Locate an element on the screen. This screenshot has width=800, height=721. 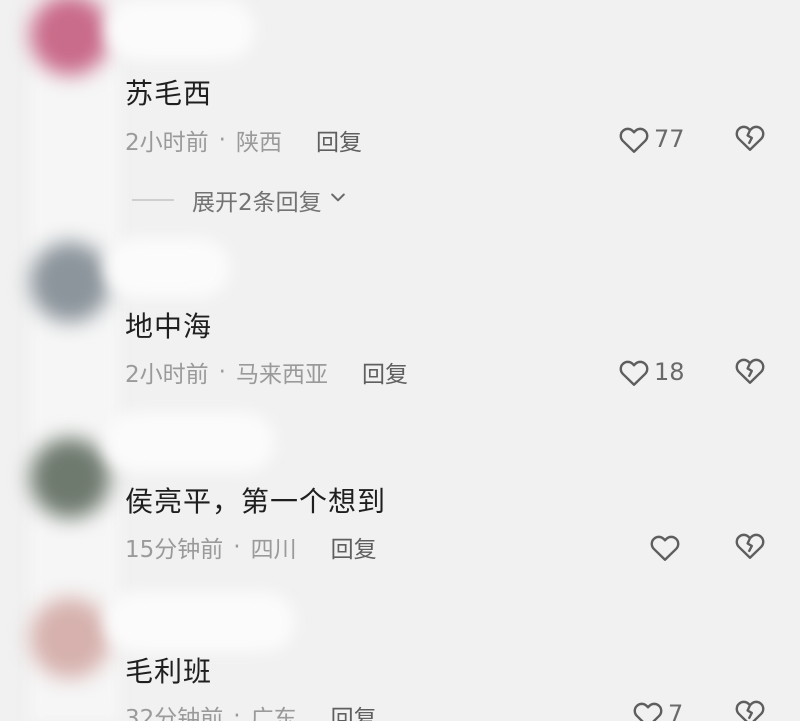
comment-meta: 2小时前 · 马来西亚 回复 is located at coordinates (266, 372).